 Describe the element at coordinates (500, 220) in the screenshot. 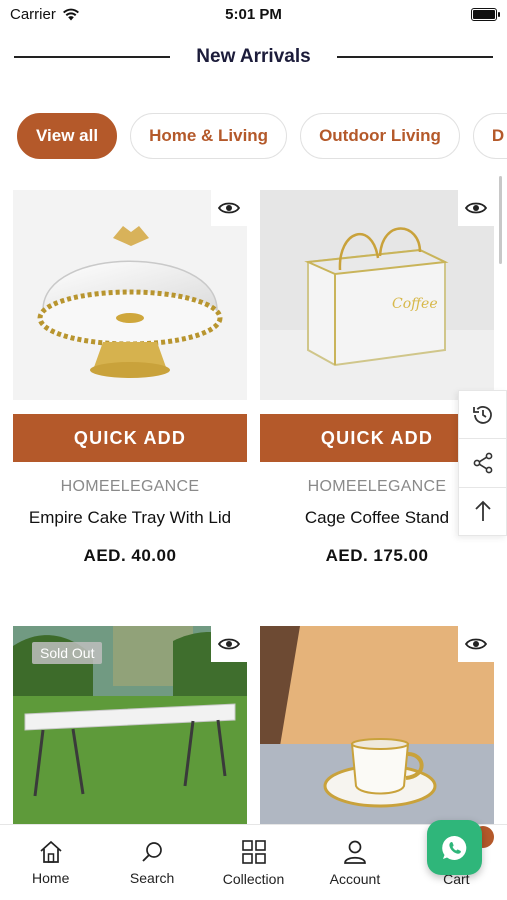

I see `scroll-indicator` at that location.